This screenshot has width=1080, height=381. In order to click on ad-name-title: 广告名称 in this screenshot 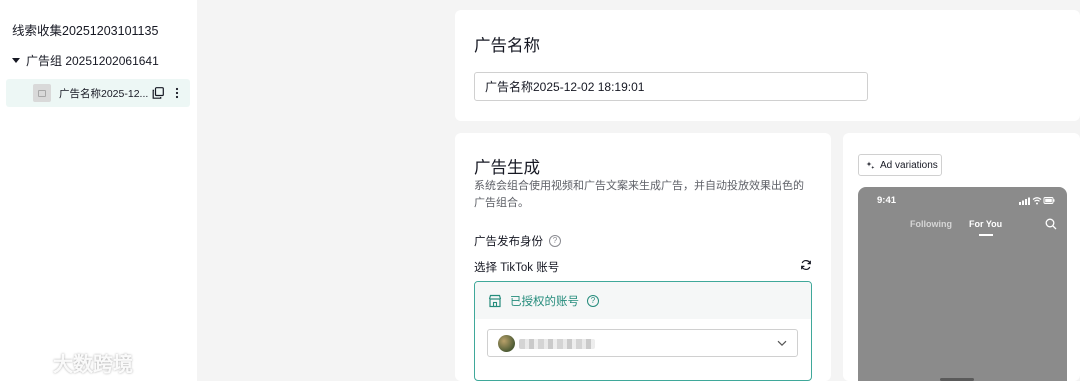, I will do `click(507, 46)`.